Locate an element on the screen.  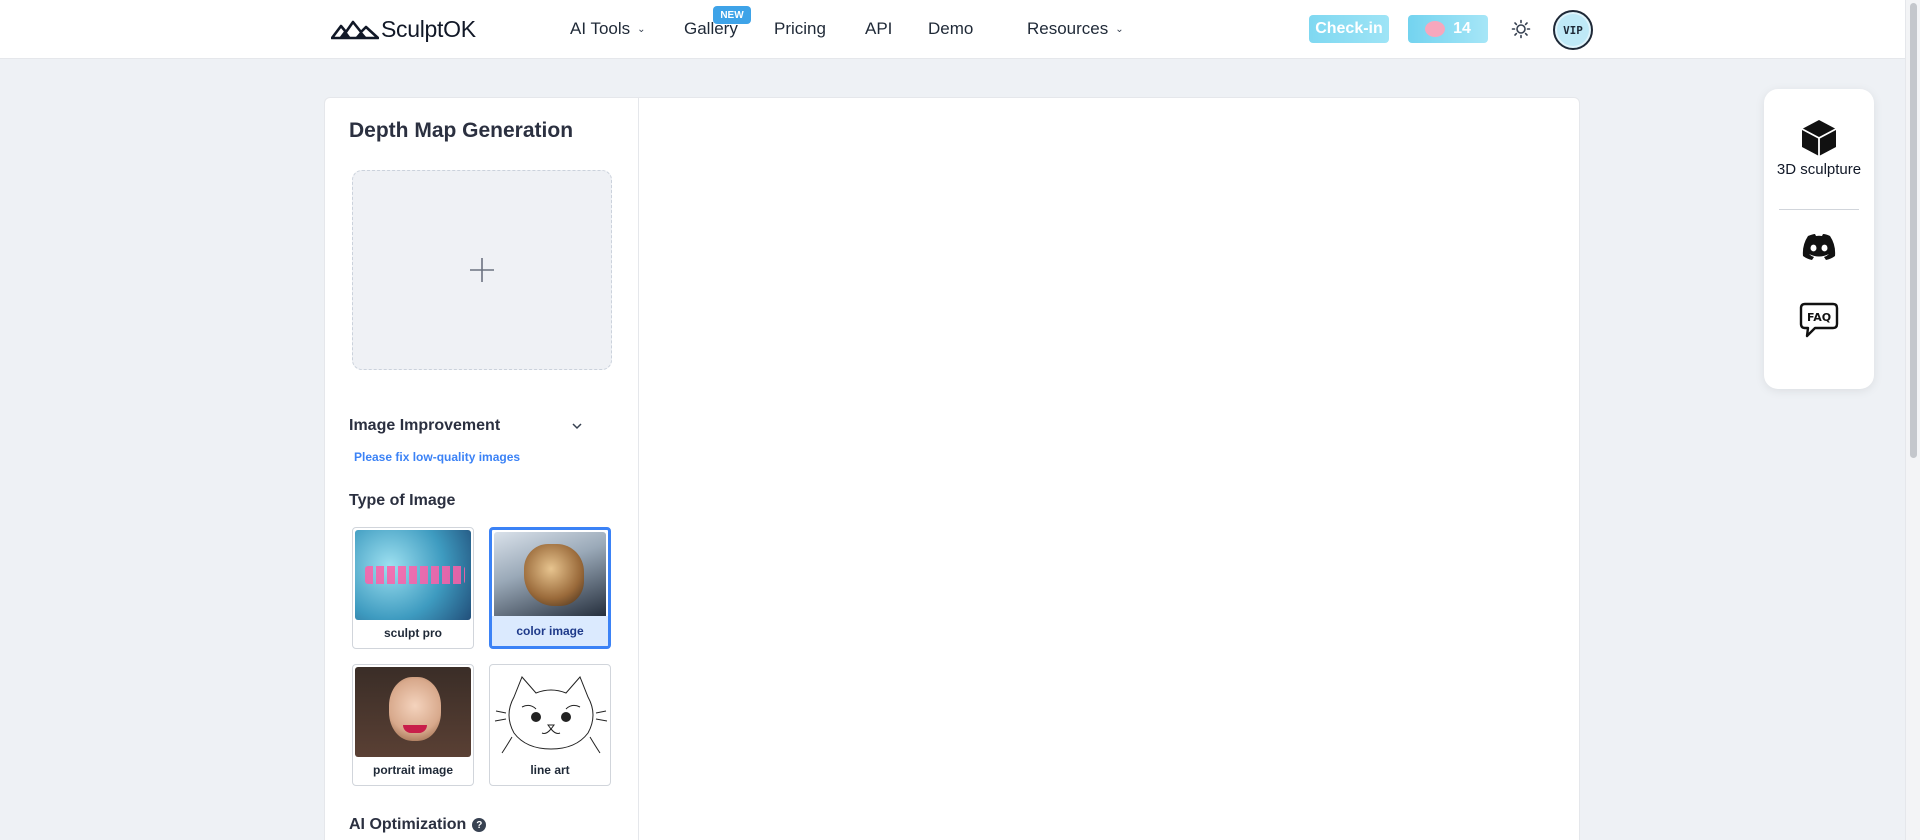
type-of-image-label: Type of Image is located at coordinates (402, 500).